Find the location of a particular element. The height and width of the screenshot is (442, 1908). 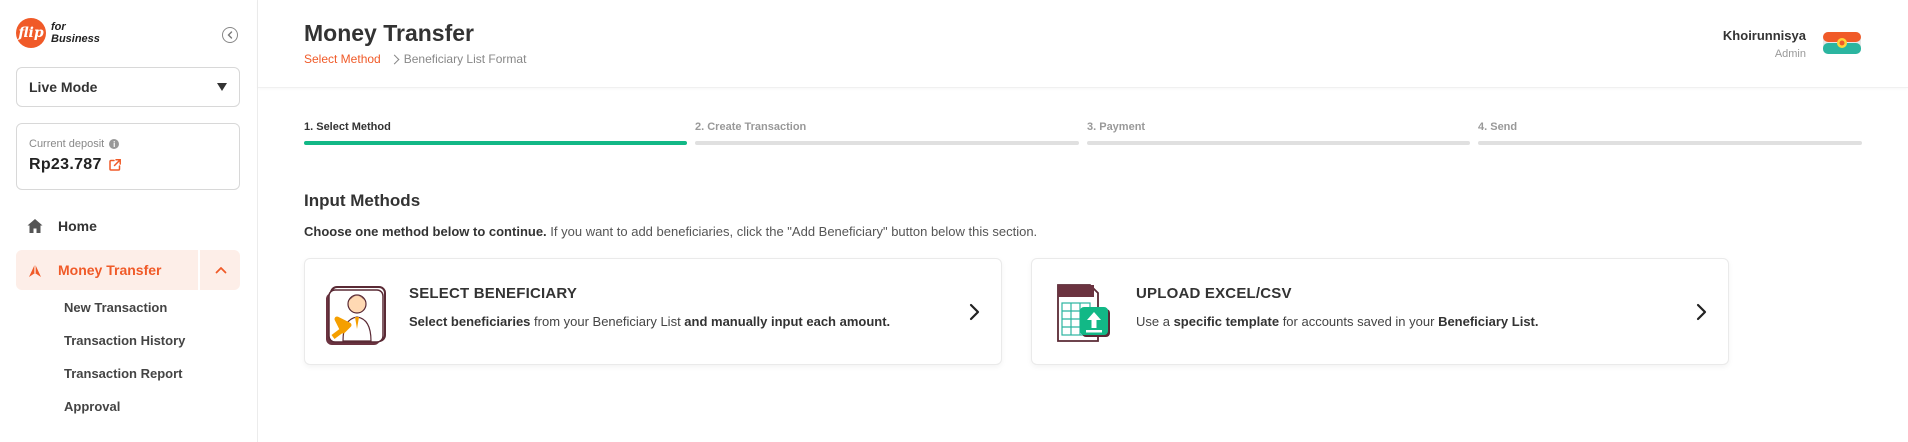

breadcrumb: Select Method Beneficiary List Format is located at coordinates (415, 59).